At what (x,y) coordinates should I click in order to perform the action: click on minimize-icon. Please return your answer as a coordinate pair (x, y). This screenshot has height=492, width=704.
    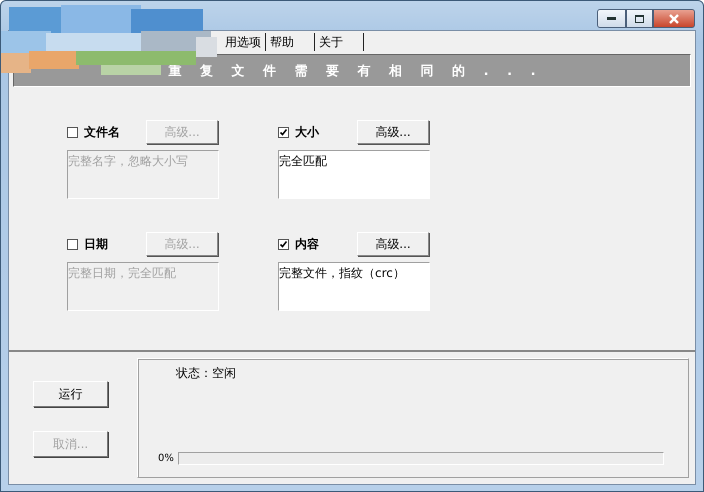
    Looking at the image, I should click on (611, 18).